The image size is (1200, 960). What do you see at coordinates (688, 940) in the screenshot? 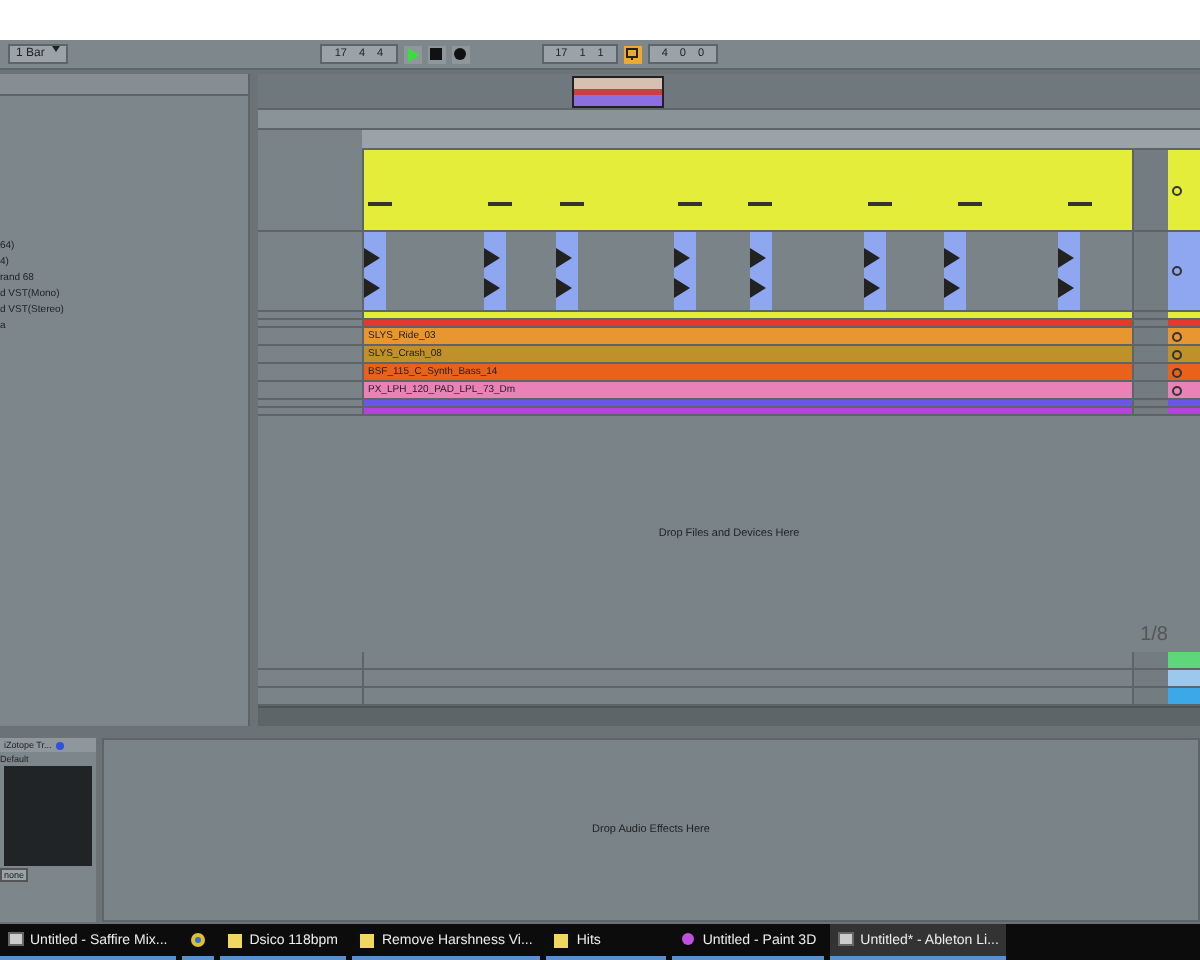
I see `pin-icon` at bounding box center [688, 940].